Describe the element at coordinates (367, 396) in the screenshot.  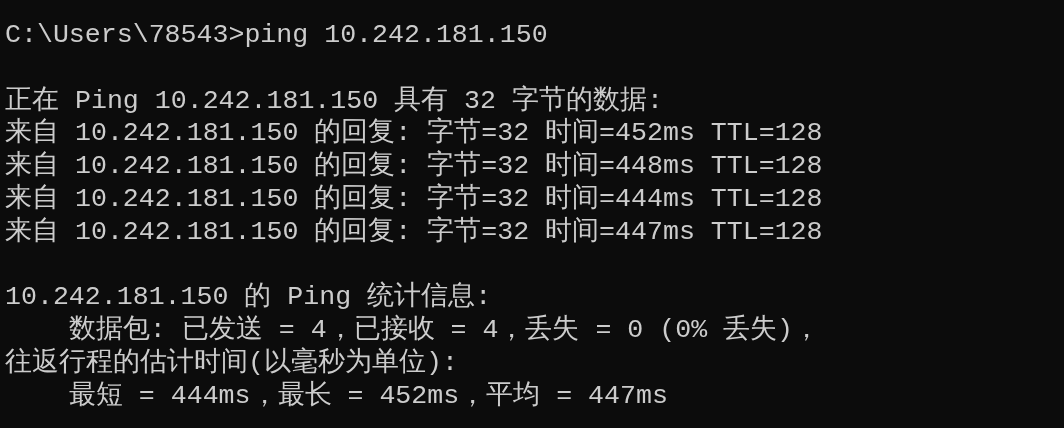
I see `console-line: 最短 = 444ms，最长 = 452ms，平均 = 447ms` at that location.